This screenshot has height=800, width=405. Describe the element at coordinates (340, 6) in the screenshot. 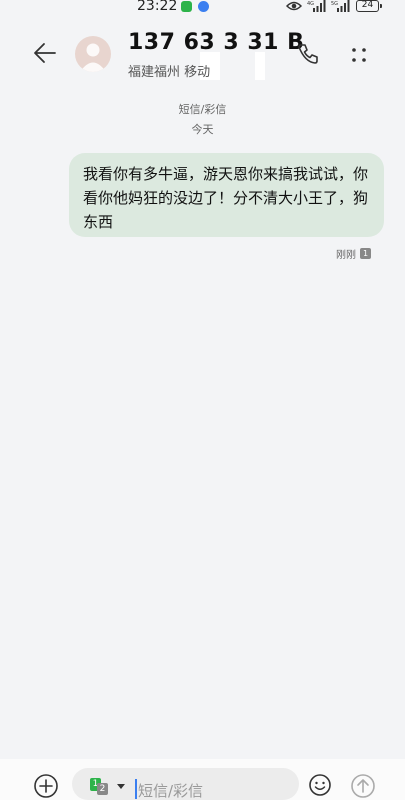

I see `signal-5g-icon: 5G` at that location.